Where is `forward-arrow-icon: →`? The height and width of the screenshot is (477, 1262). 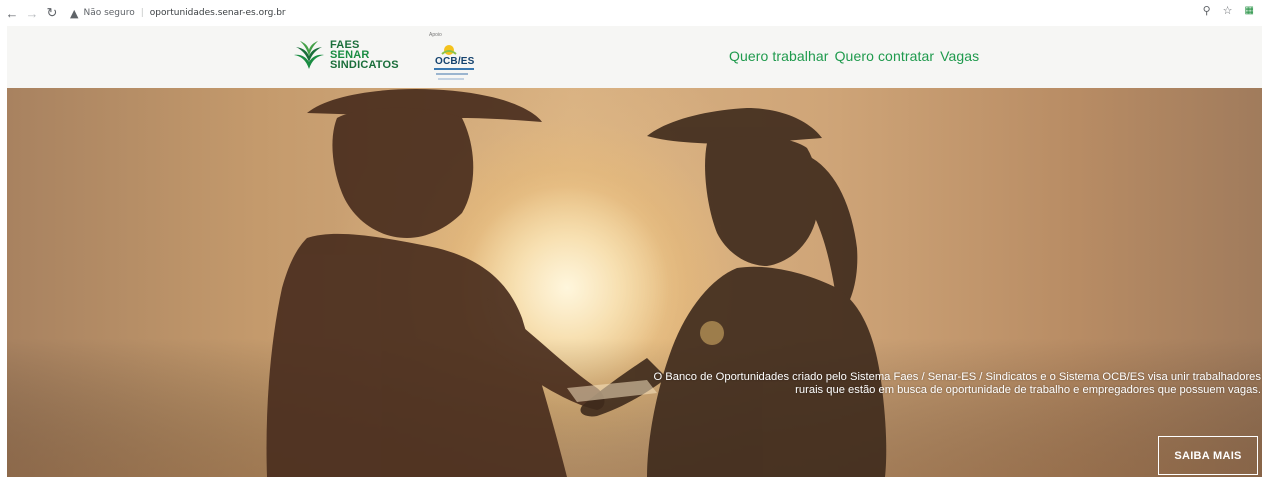 forward-arrow-icon: → is located at coordinates (32, 13).